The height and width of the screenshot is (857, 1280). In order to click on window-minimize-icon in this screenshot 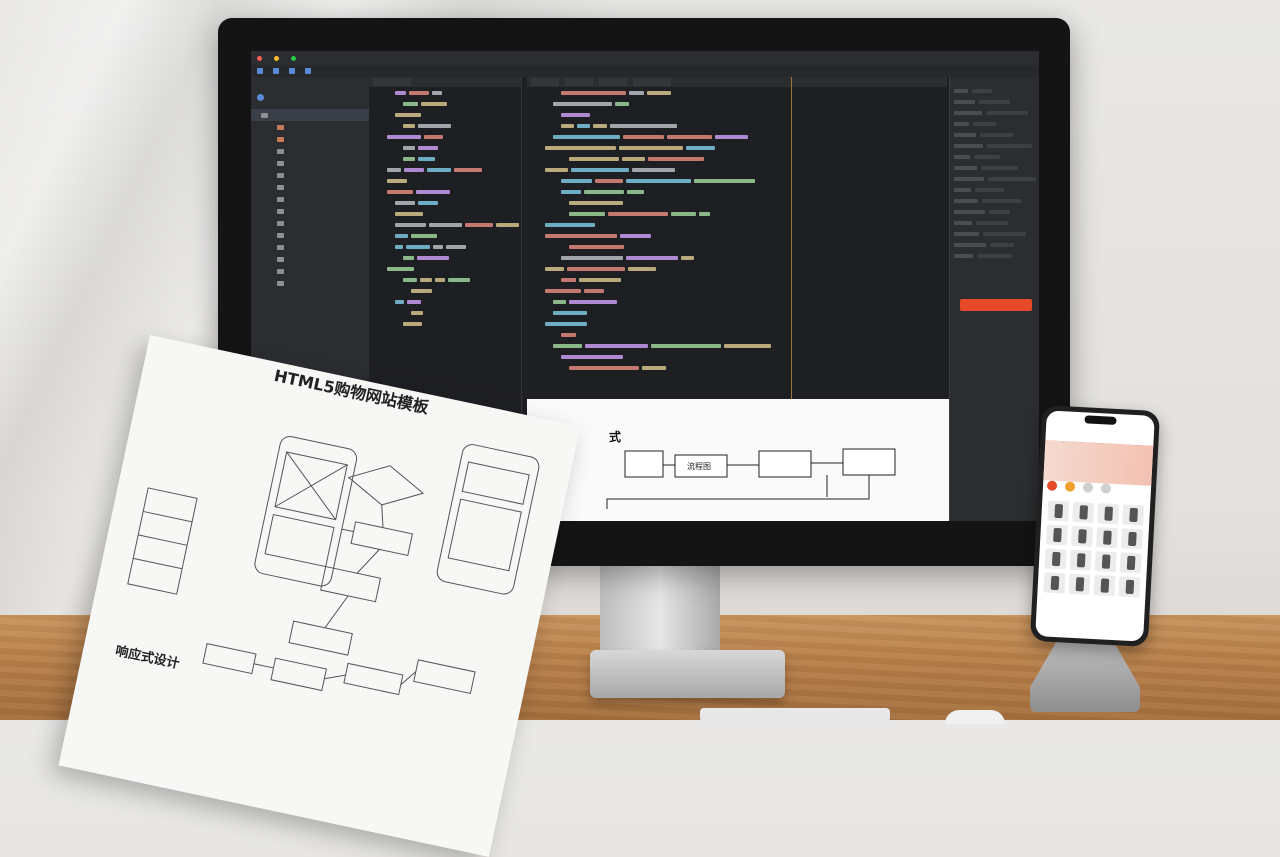, I will do `click(276, 58)`.